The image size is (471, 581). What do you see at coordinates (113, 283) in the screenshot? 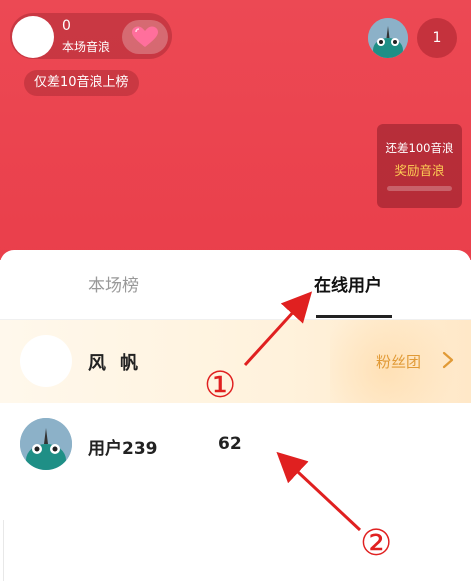
I see `tab-session-rank: 本场榜` at bounding box center [113, 283].